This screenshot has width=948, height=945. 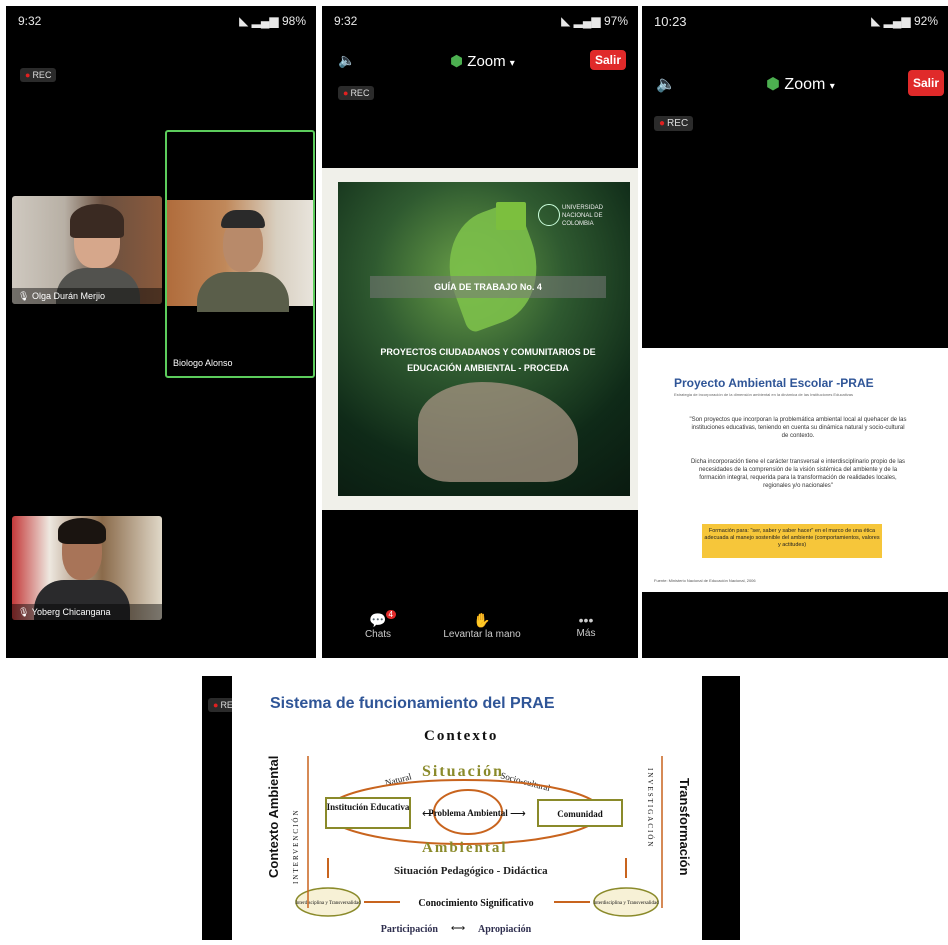 I want to click on institucion-label: Institución Educativa, so click(x=368, y=807).